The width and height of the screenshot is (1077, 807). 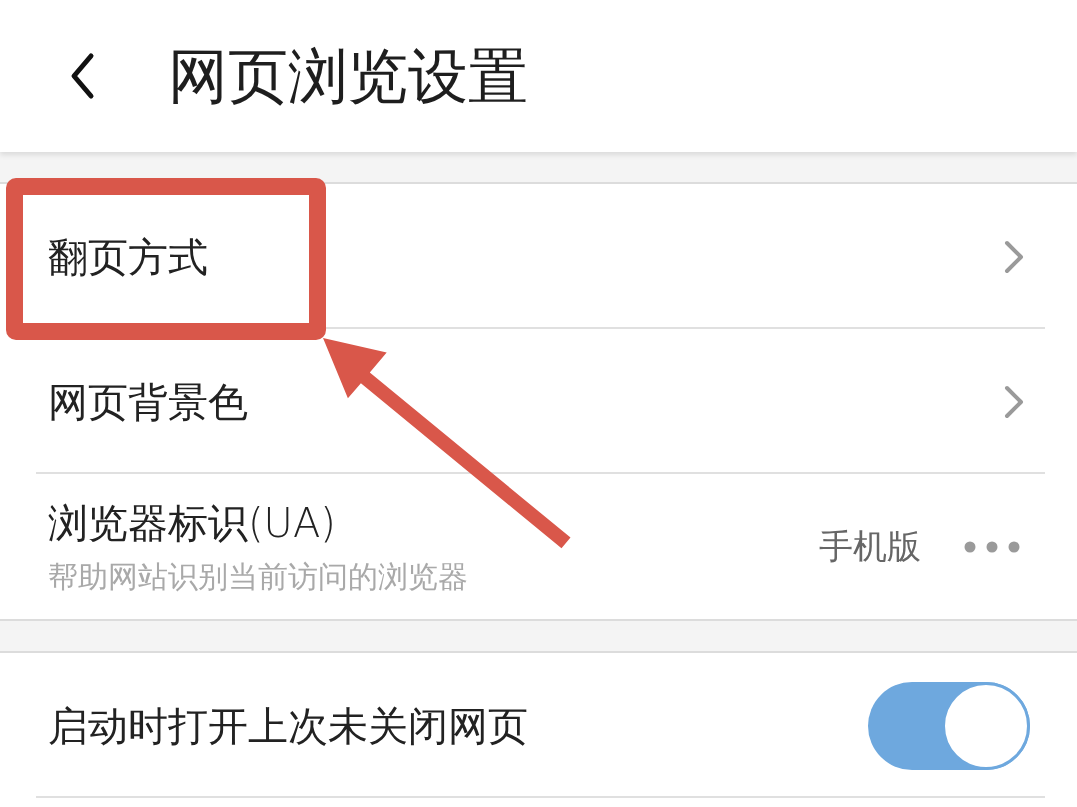 What do you see at coordinates (148, 401) in the screenshot?
I see `setting-label: 网页背景色` at bounding box center [148, 401].